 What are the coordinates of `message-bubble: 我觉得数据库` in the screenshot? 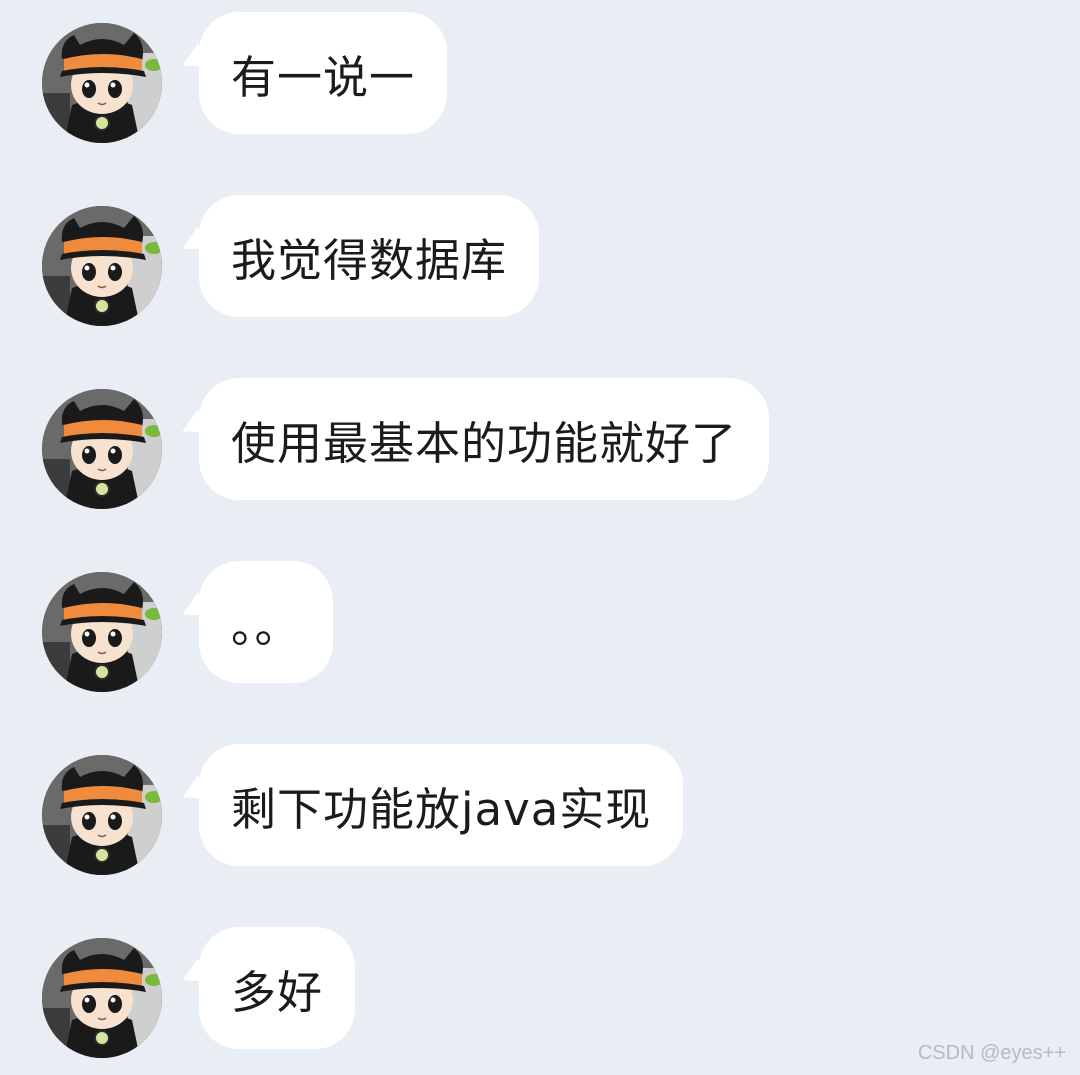 It's located at (369, 256).